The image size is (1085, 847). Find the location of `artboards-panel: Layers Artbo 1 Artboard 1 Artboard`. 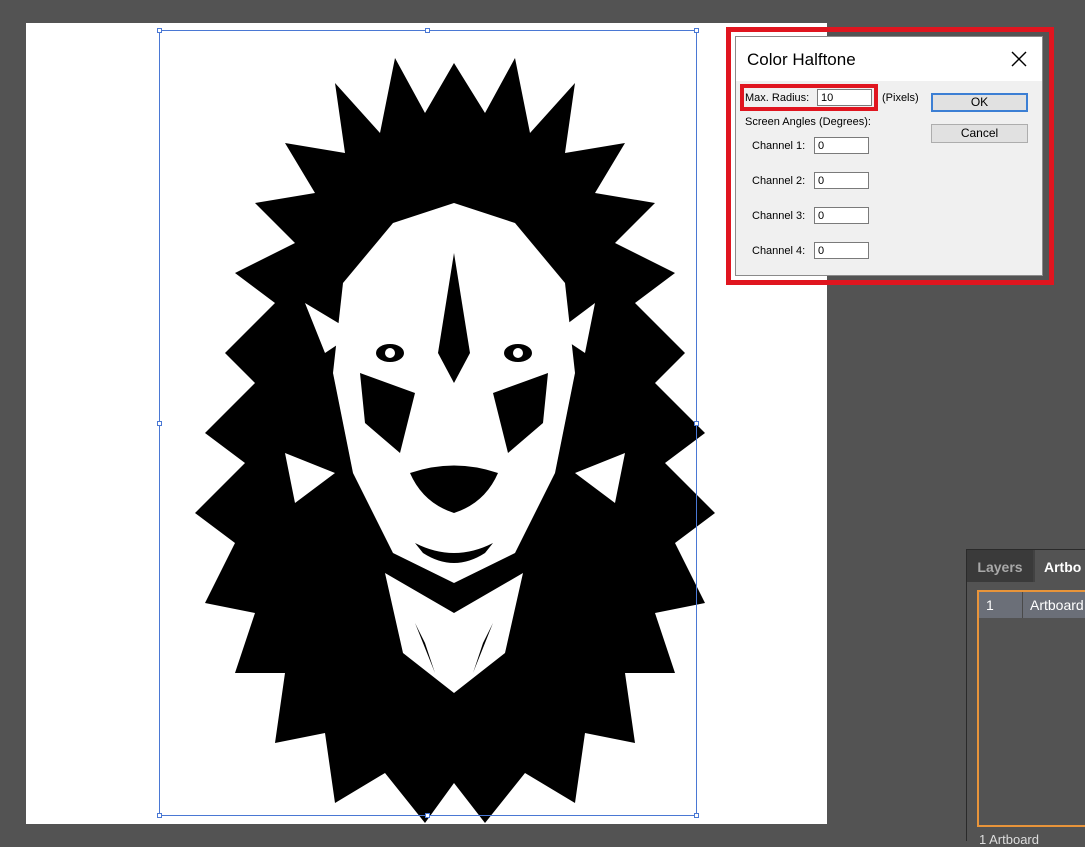

artboards-panel: Layers Artbo 1 Artboard 1 Artboard is located at coordinates (1025, 698).